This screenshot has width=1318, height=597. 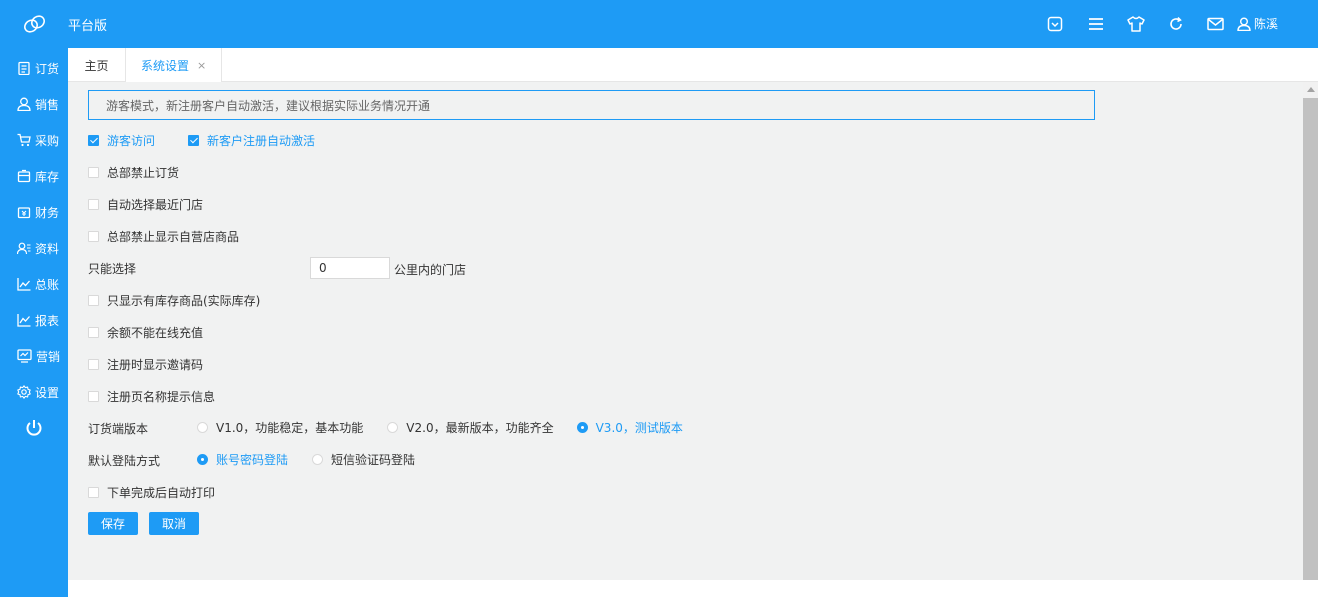 I want to click on checkbox-label: 余额不能在线充值, so click(x=155, y=332).